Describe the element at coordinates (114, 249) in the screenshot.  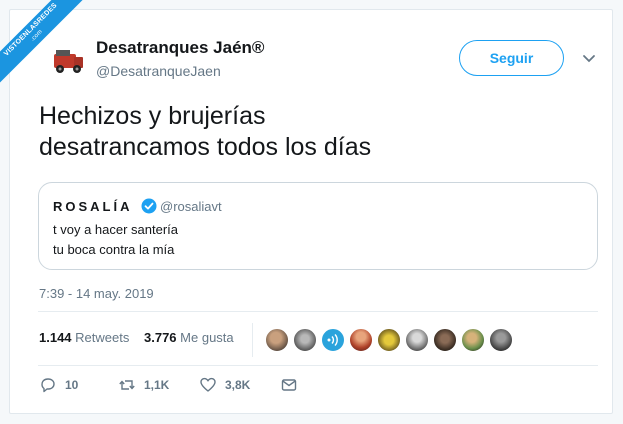
I see `quoted-text-line: tu boca contra la mía` at that location.